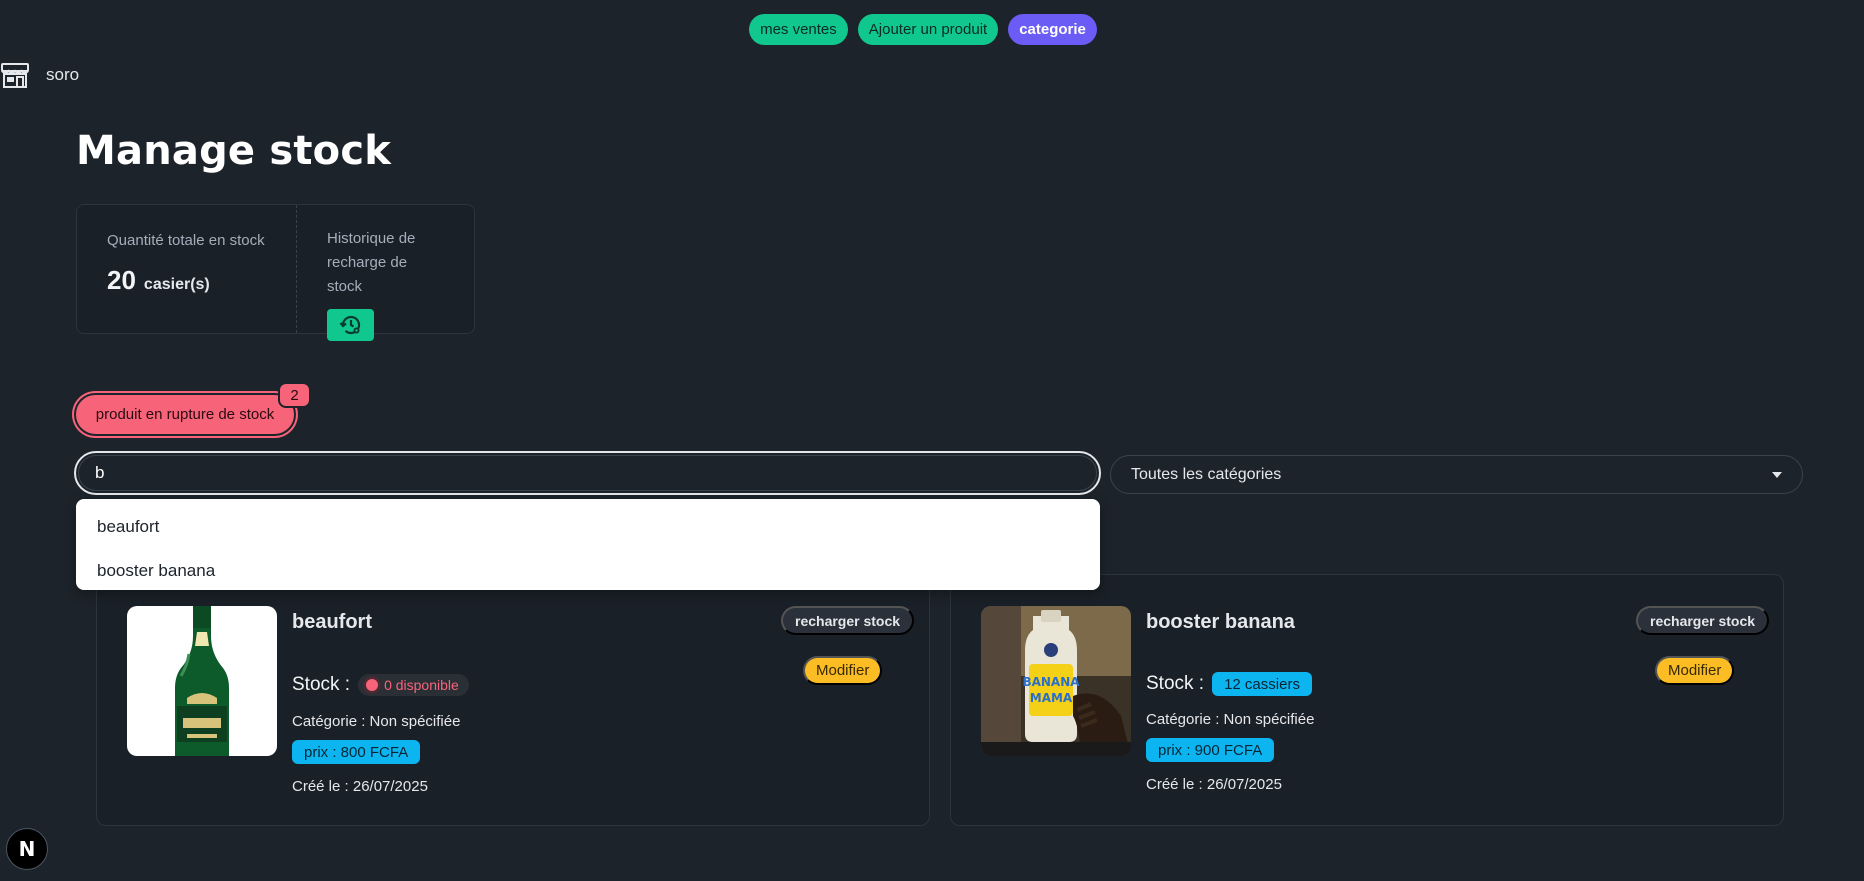 The image size is (1864, 881). What do you see at coordinates (372, 685) in the screenshot?
I see `status-dot-icon` at bounding box center [372, 685].